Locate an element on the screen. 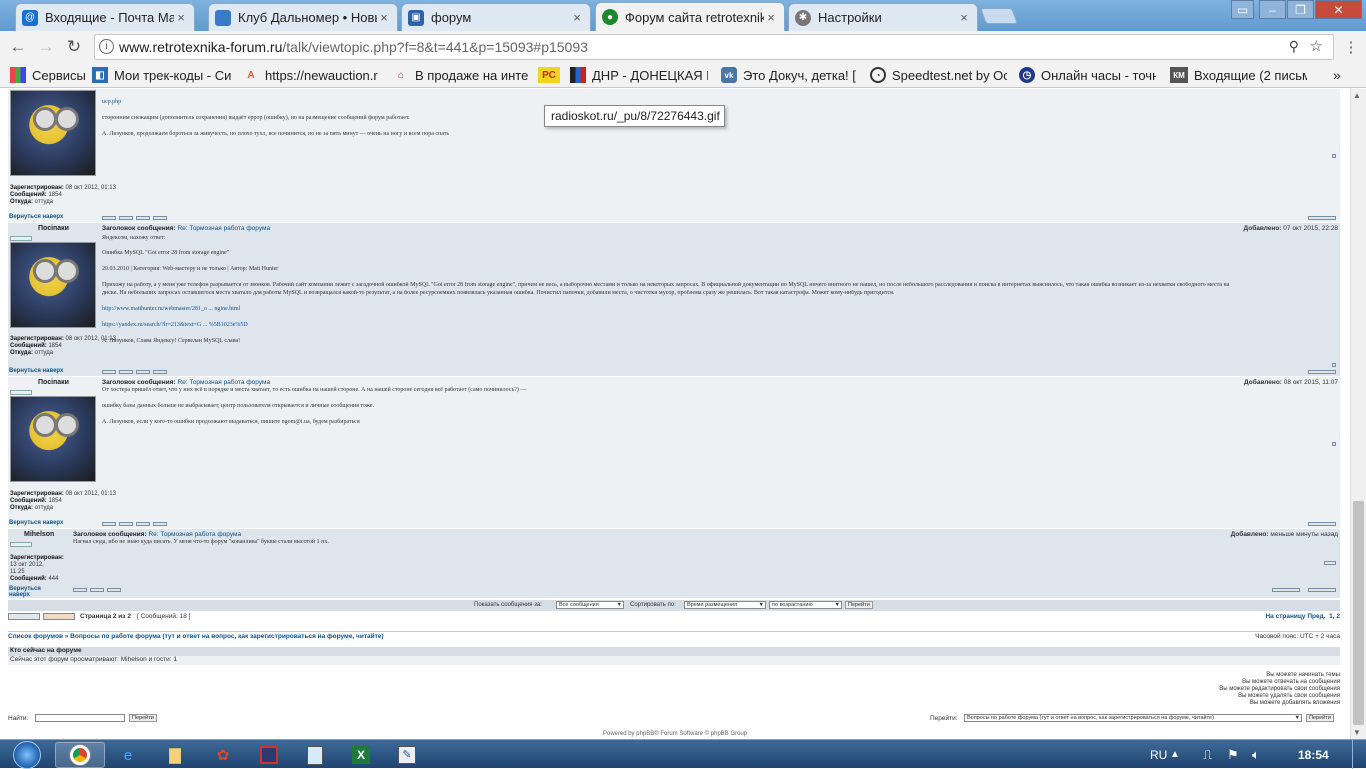  go-button: Перейти is located at coordinates (859, 605).